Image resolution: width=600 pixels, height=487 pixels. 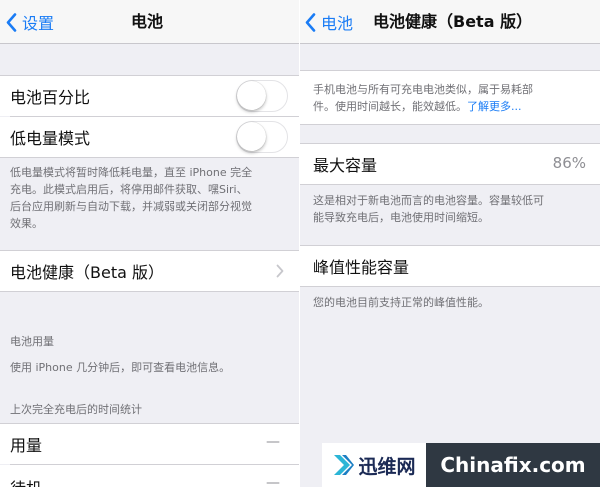 I want to click on max-capacity-label: 最大容量, so click(x=345, y=165).